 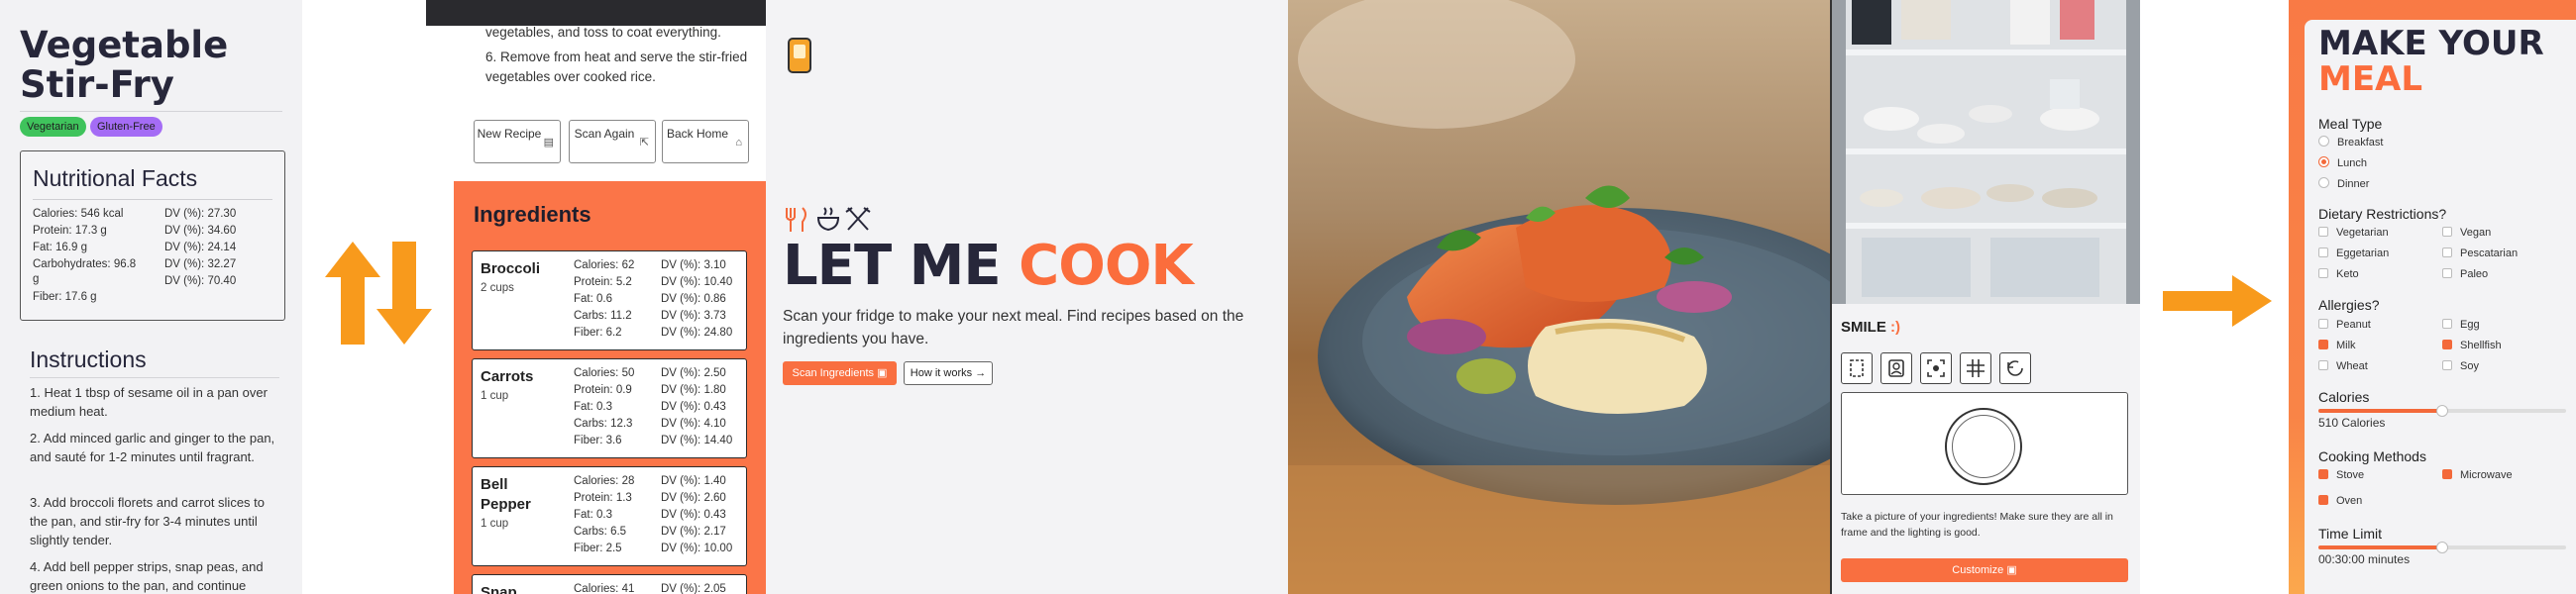 What do you see at coordinates (644, 142) in the screenshot?
I see `expand-icon: ⇱` at bounding box center [644, 142].